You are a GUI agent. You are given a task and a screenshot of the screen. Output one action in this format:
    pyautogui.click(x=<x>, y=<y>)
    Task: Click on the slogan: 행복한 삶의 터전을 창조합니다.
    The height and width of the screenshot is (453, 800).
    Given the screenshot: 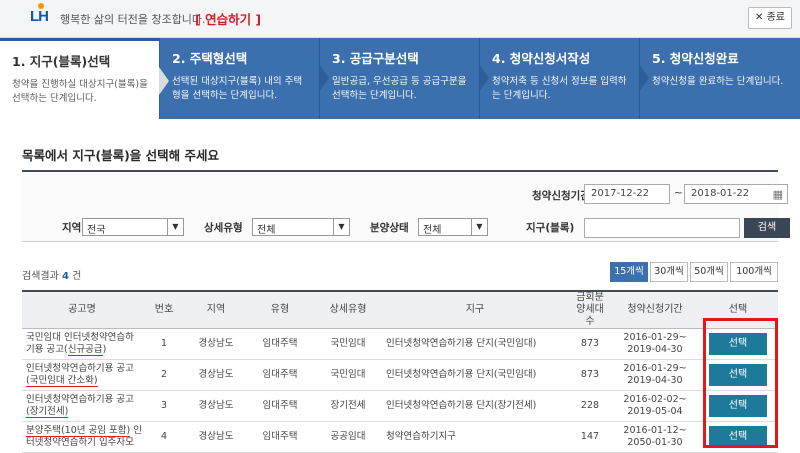 What is the action you would take?
    pyautogui.click(x=133, y=19)
    